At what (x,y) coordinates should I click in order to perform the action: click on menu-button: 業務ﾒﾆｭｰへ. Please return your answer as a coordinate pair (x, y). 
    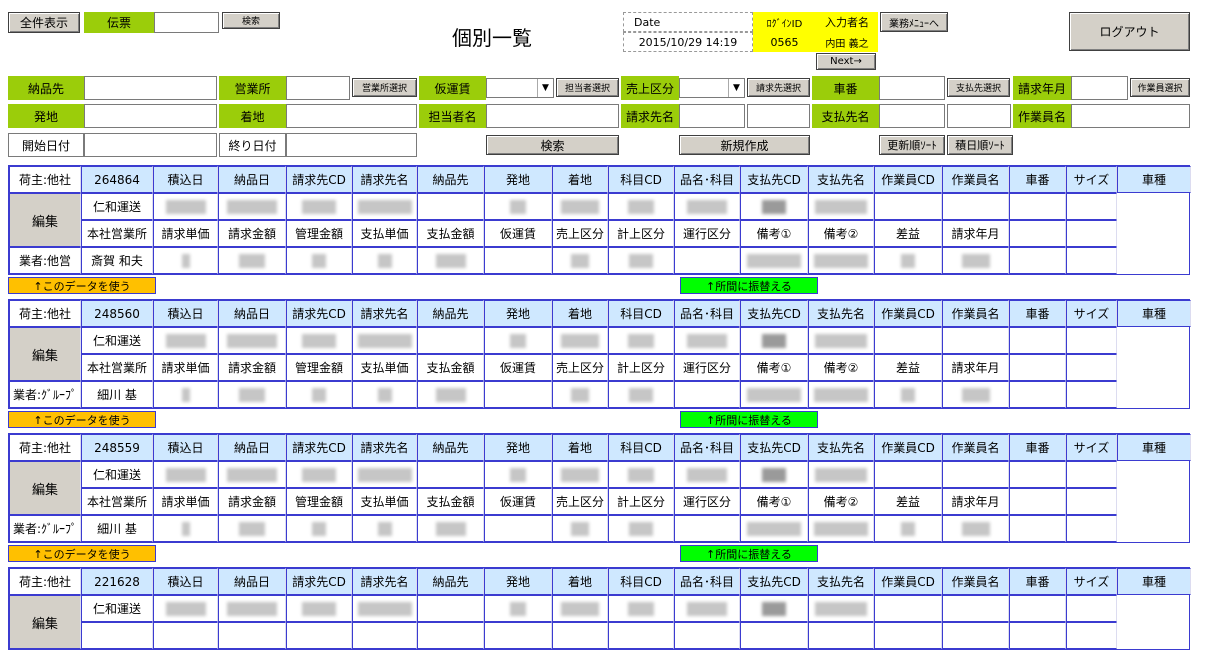
    Looking at the image, I should click on (914, 22).